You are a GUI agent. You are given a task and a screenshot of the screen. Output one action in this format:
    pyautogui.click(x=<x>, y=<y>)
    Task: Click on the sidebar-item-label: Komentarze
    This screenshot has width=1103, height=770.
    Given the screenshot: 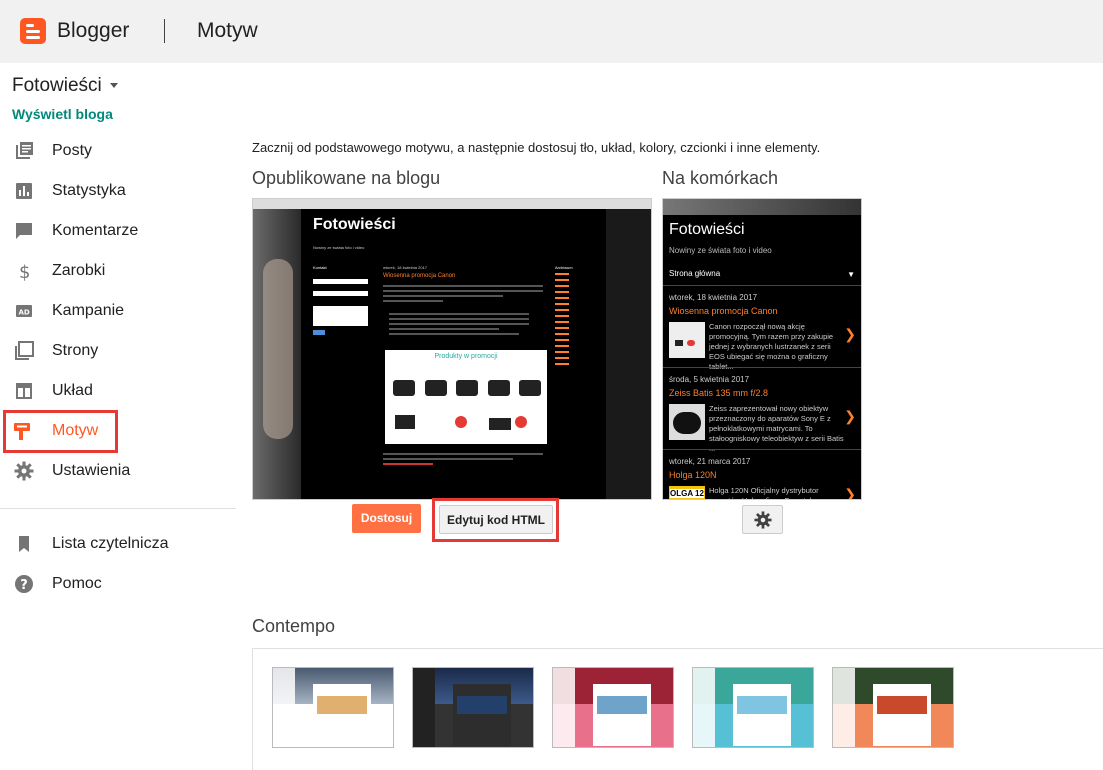 What is the action you would take?
    pyautogui.click(x=95, y=230)
    